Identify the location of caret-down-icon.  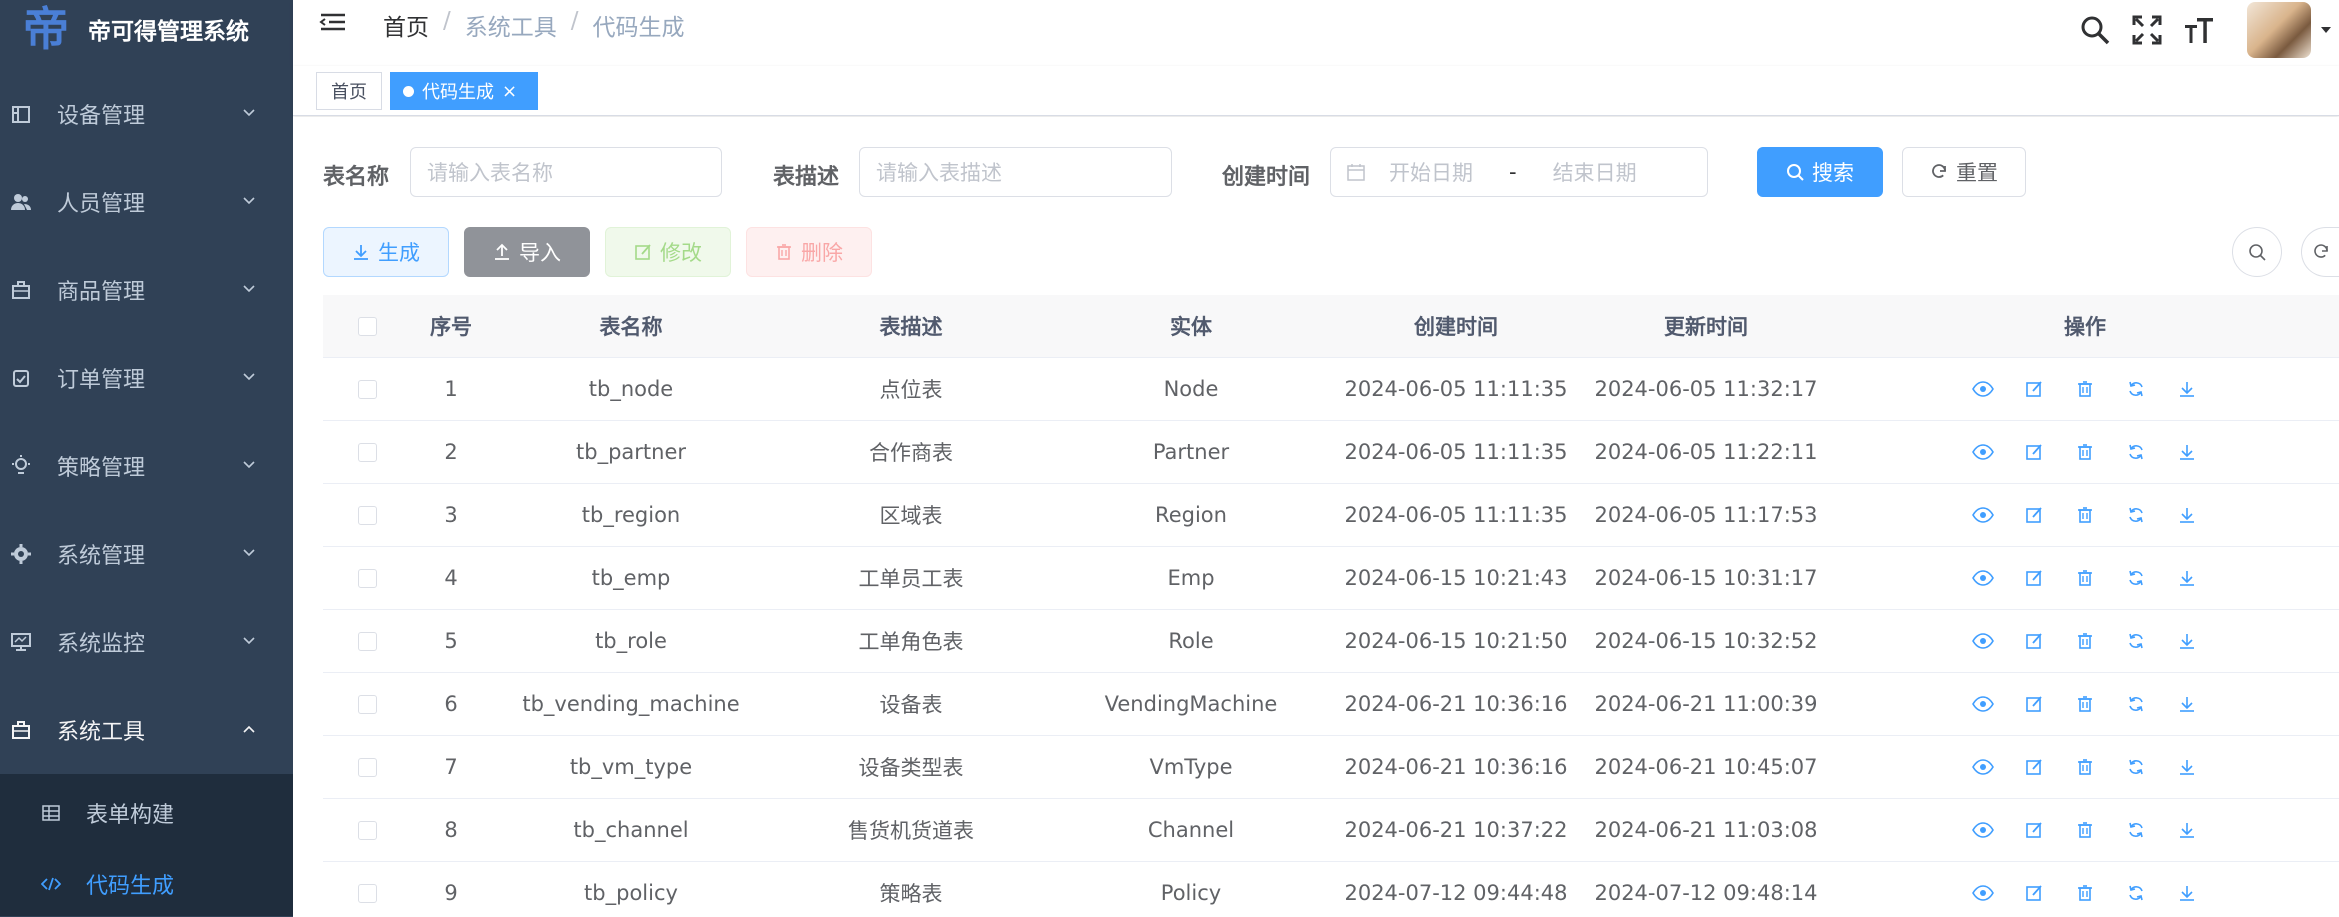
(2326, 30).